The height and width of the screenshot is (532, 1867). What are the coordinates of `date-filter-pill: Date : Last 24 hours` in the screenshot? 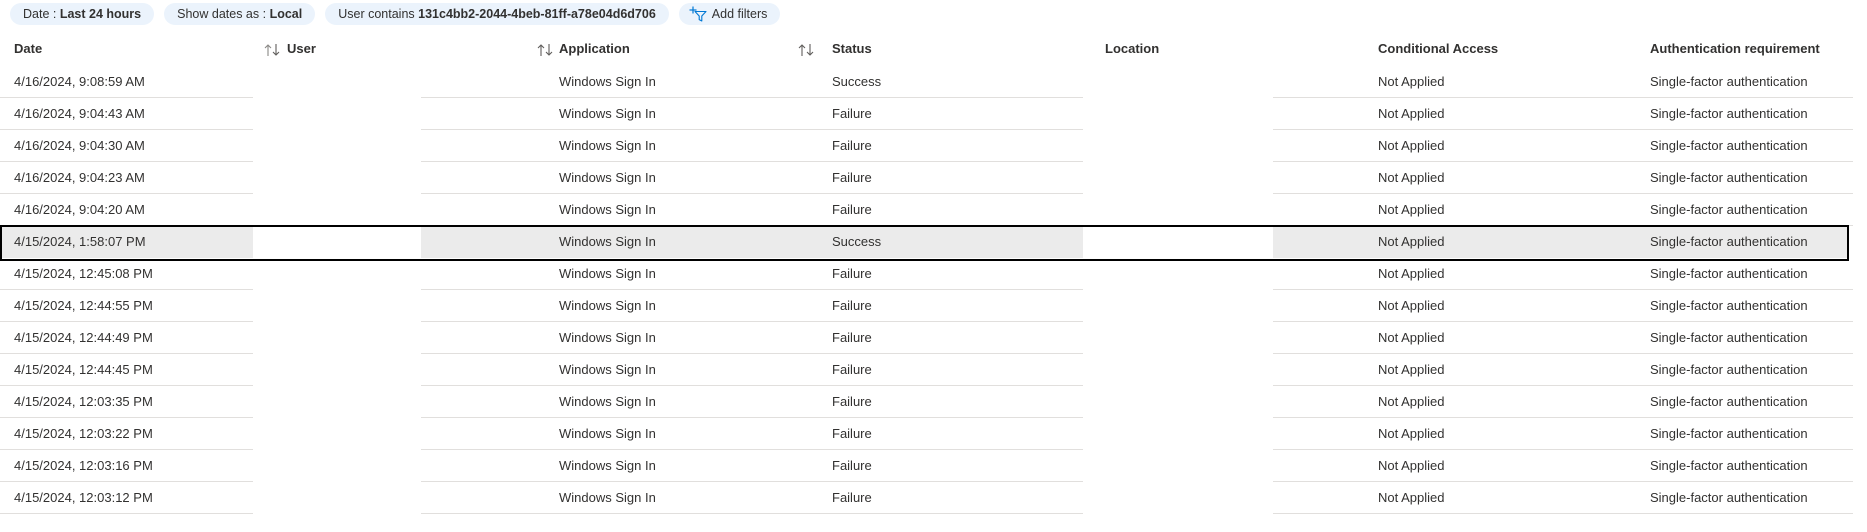 It's located at (82, 14).